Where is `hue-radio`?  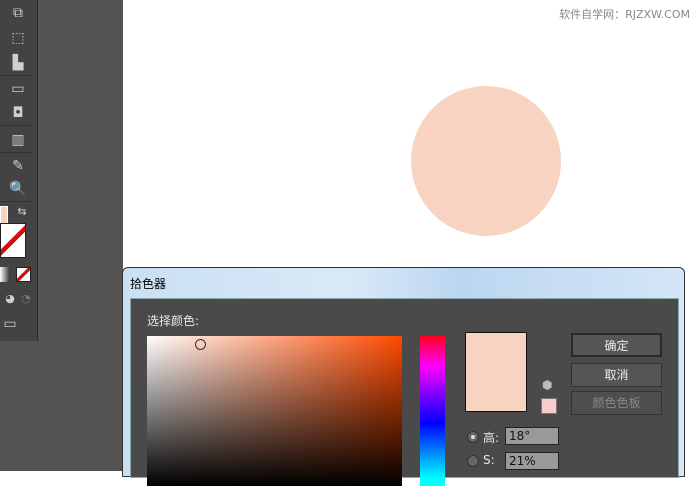
hue-radio is located at coordinates (473, 437).